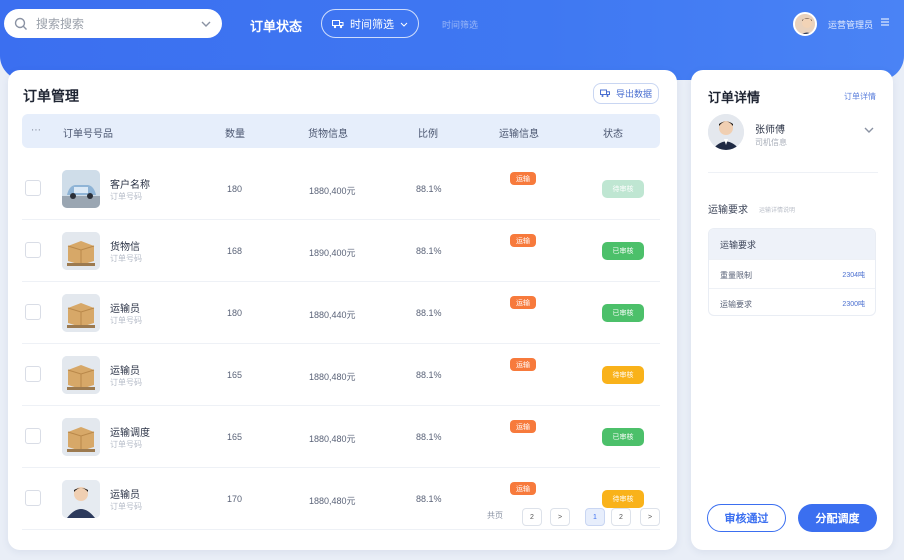 The image size is (904, 560). I want to click on menu-icon, so click(885, 22).